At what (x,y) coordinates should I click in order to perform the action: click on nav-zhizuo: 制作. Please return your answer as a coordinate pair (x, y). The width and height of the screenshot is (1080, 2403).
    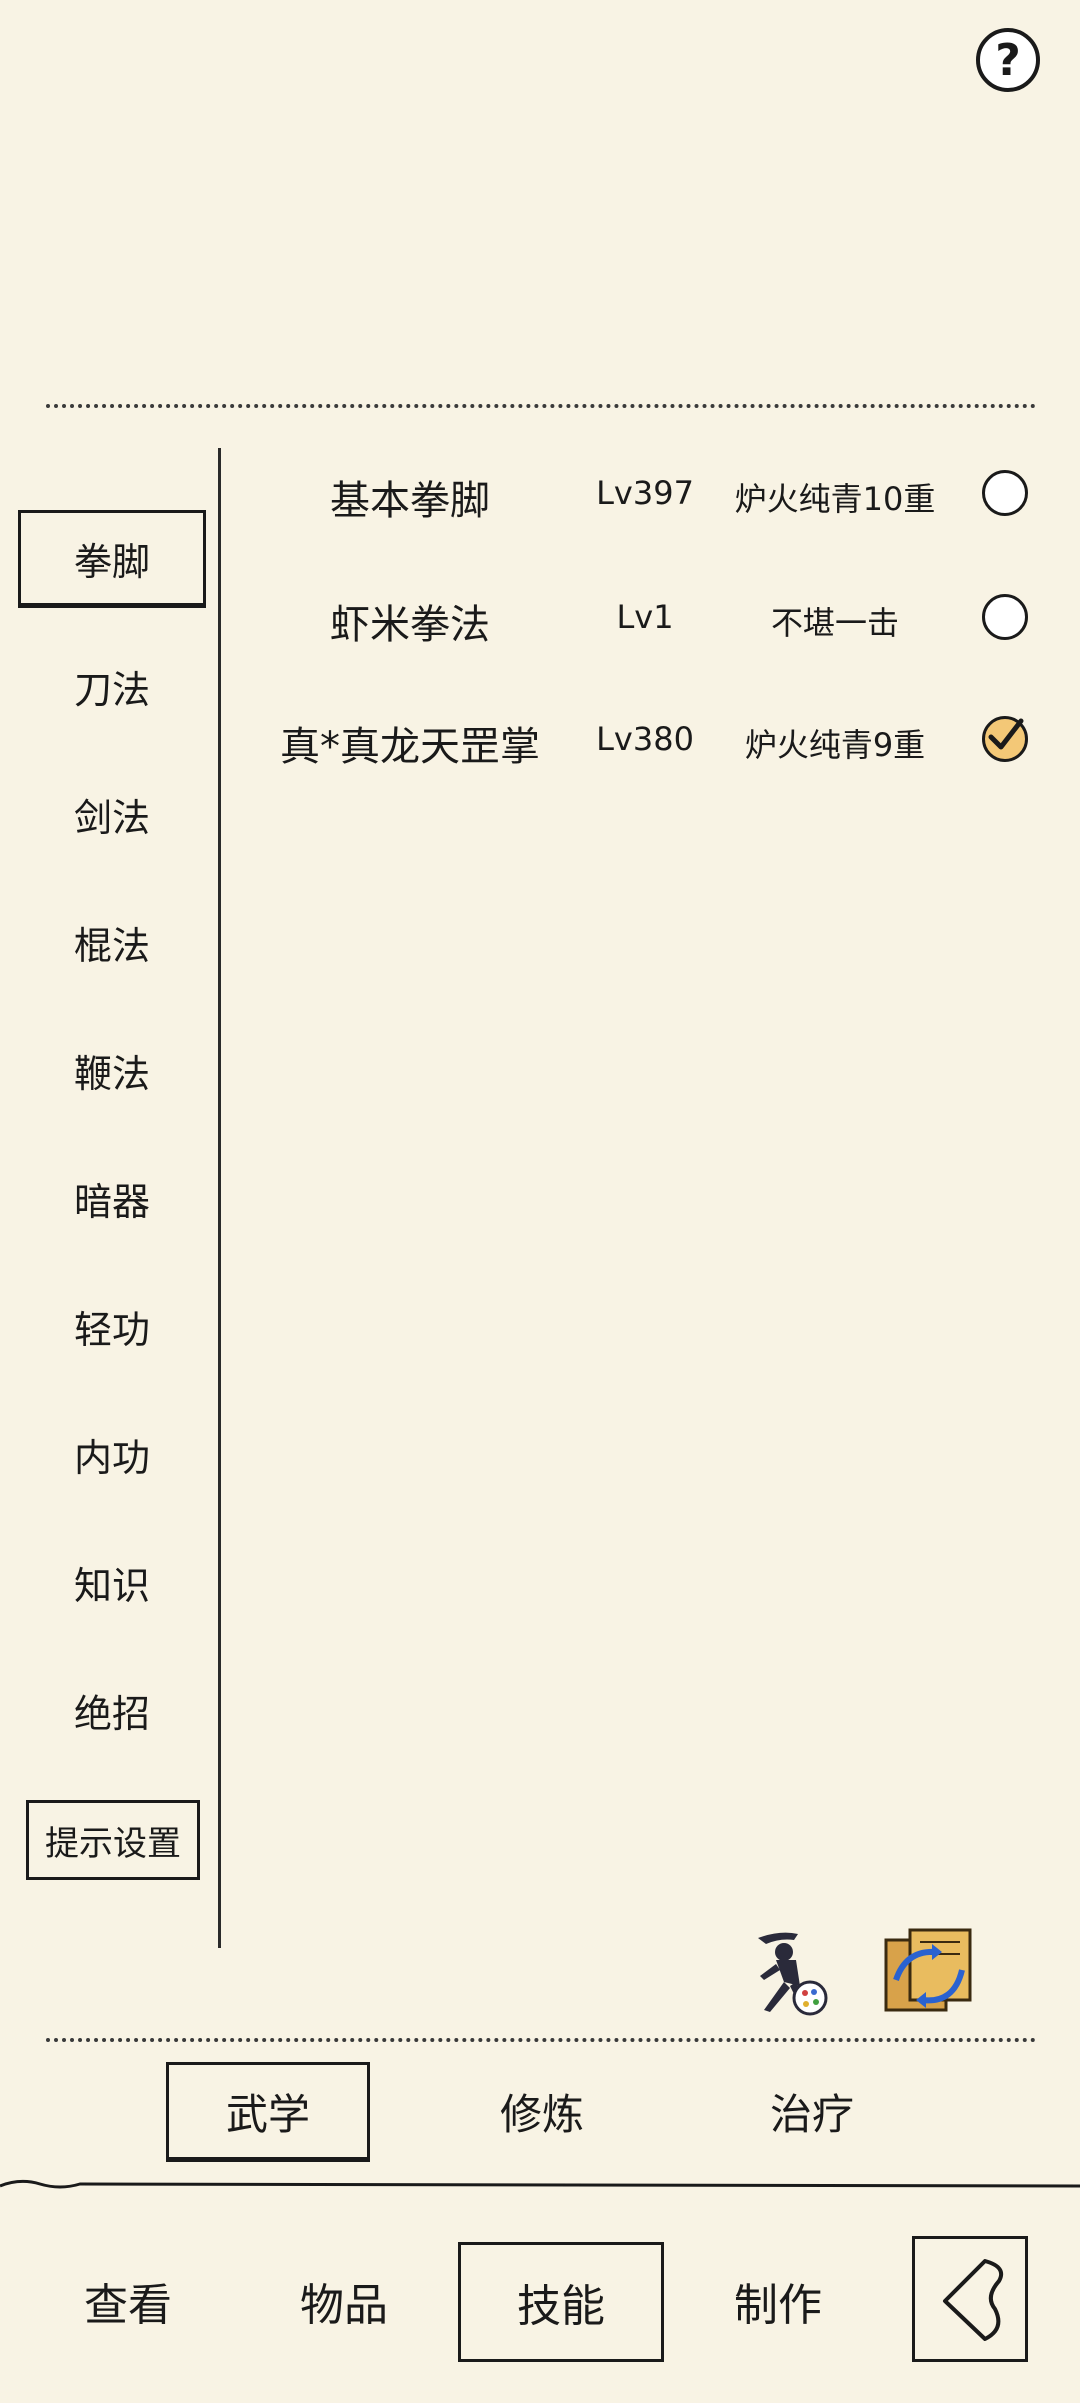
    Looking at the image, I should click on (778, 2301).